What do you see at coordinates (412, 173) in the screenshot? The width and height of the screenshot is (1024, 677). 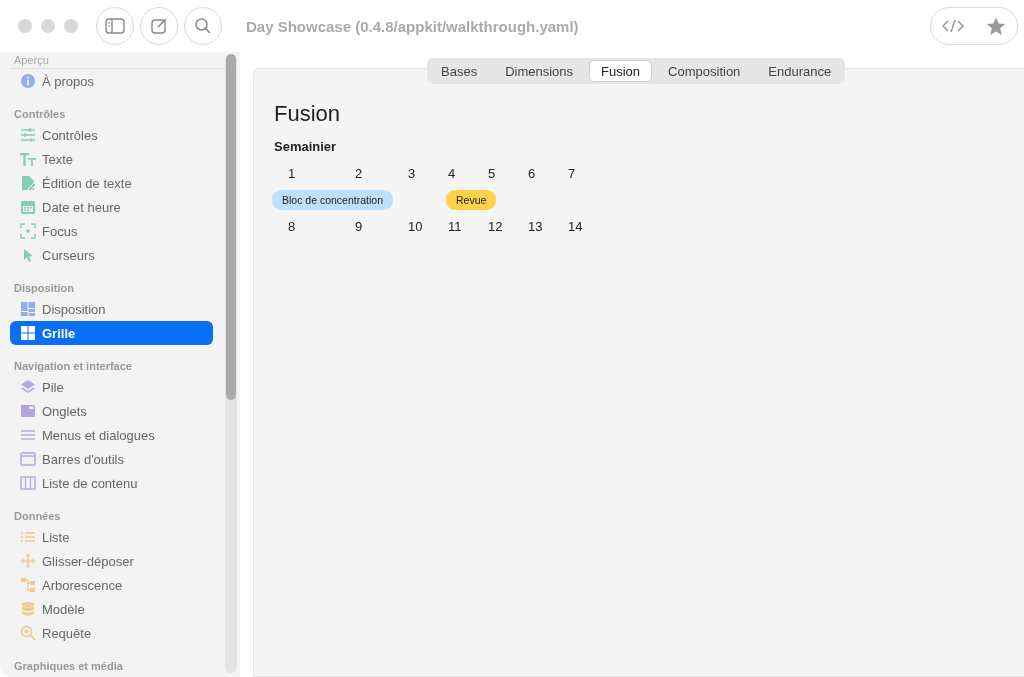 I see `day-number: 3` at bounding box center [412, 173].